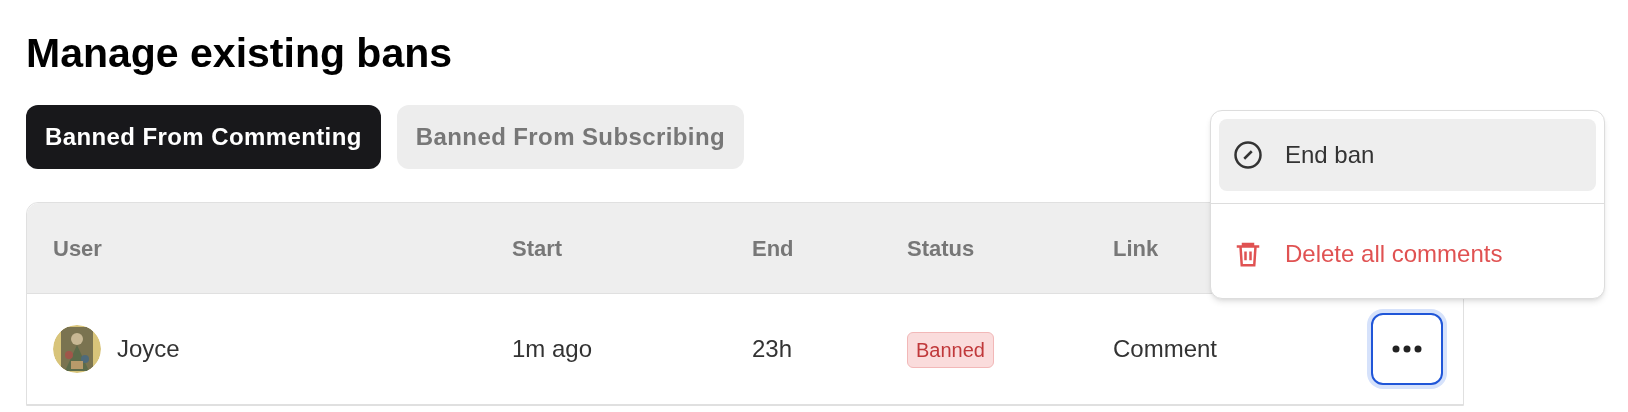 This screenshot has height=412, width=1628. Describe the element at coordinates (77, 248) in the screenshot. I see `column-header: User` at that location.